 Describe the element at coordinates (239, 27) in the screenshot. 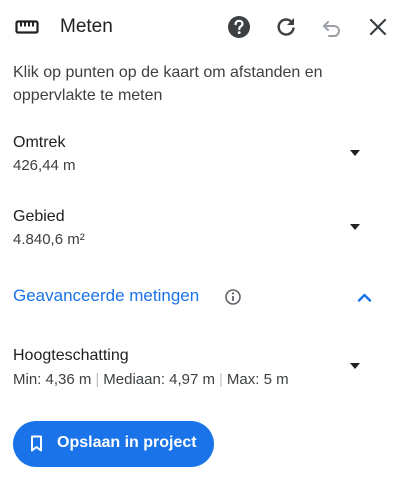

I see `help-icon` at that location.